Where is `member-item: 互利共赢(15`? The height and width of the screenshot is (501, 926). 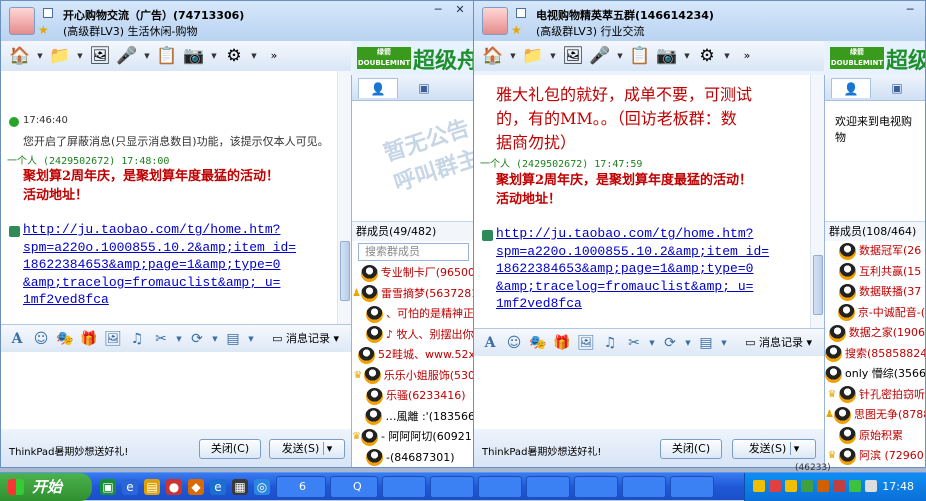 member-item: 互利共赢(15 is located at coordinates (875, 272).